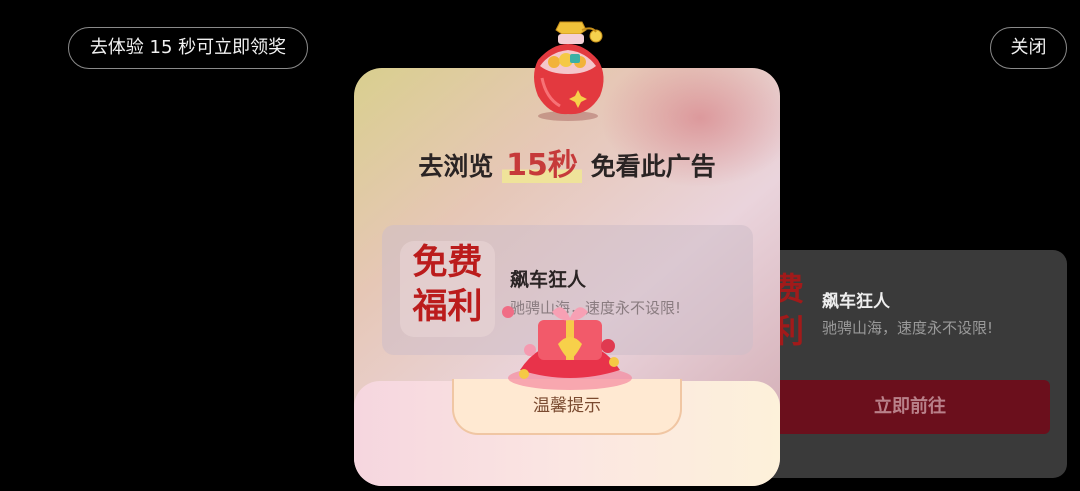  Describe the element at coordinates (542, 165) in the screenshot. I see `popup-title-highlight: 15秒` at that location.